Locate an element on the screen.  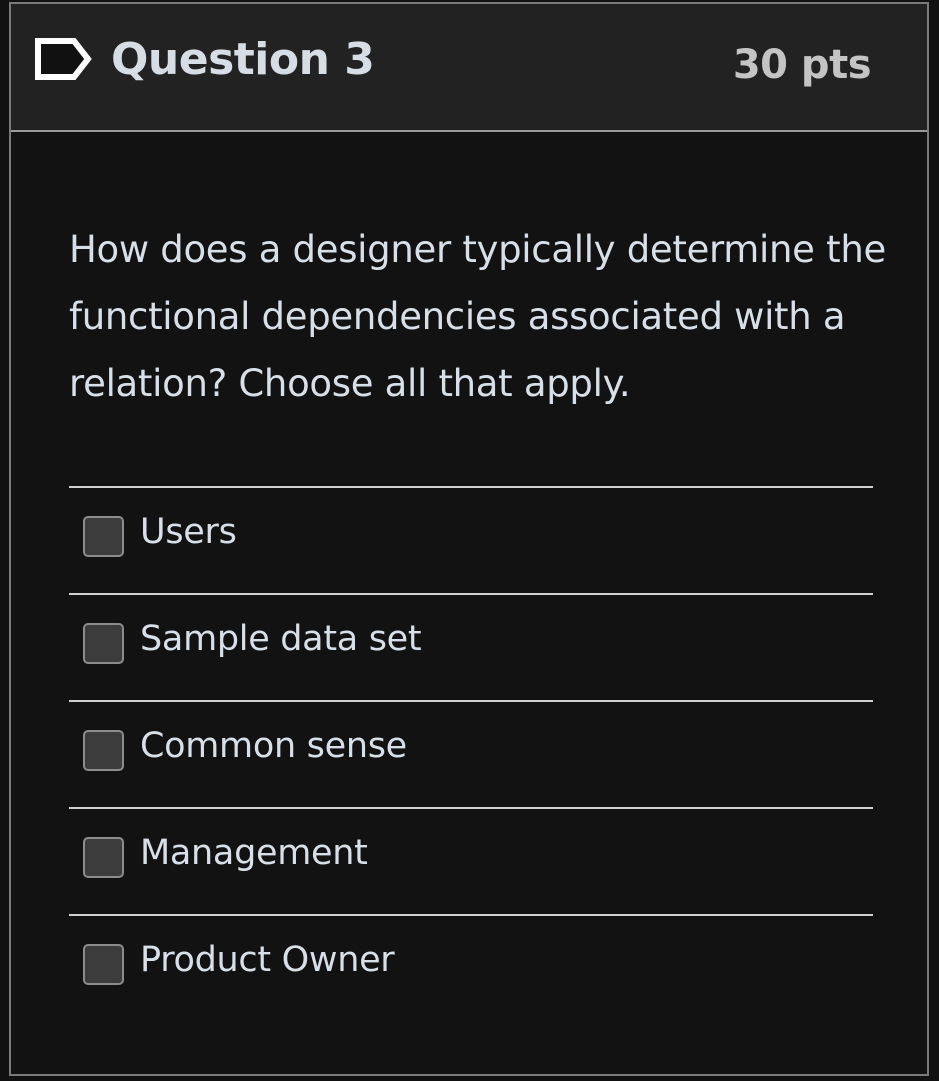
answer-option: Product Owner is located at coordinates (471, 967).